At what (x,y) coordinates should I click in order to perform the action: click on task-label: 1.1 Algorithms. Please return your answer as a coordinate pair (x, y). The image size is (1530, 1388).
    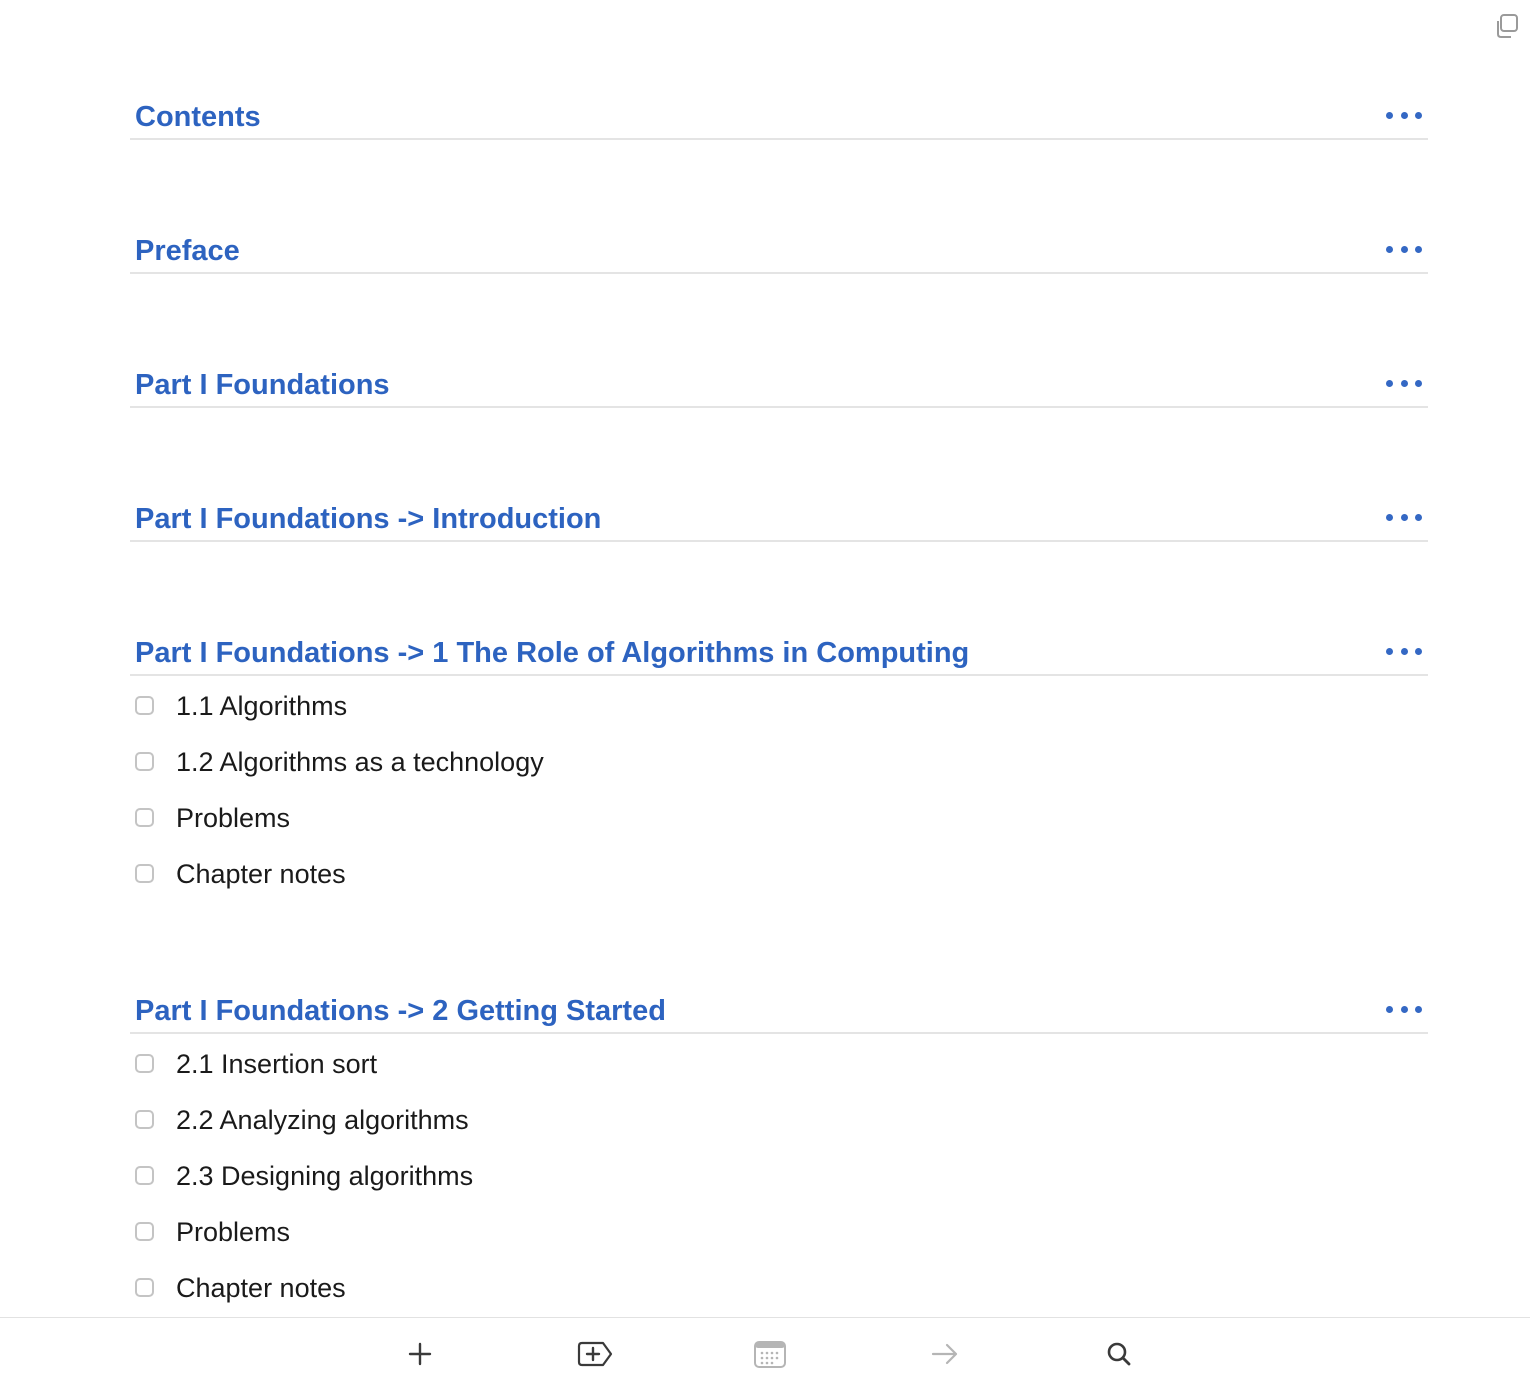
    Looking at the image, I should click on (261, 706).